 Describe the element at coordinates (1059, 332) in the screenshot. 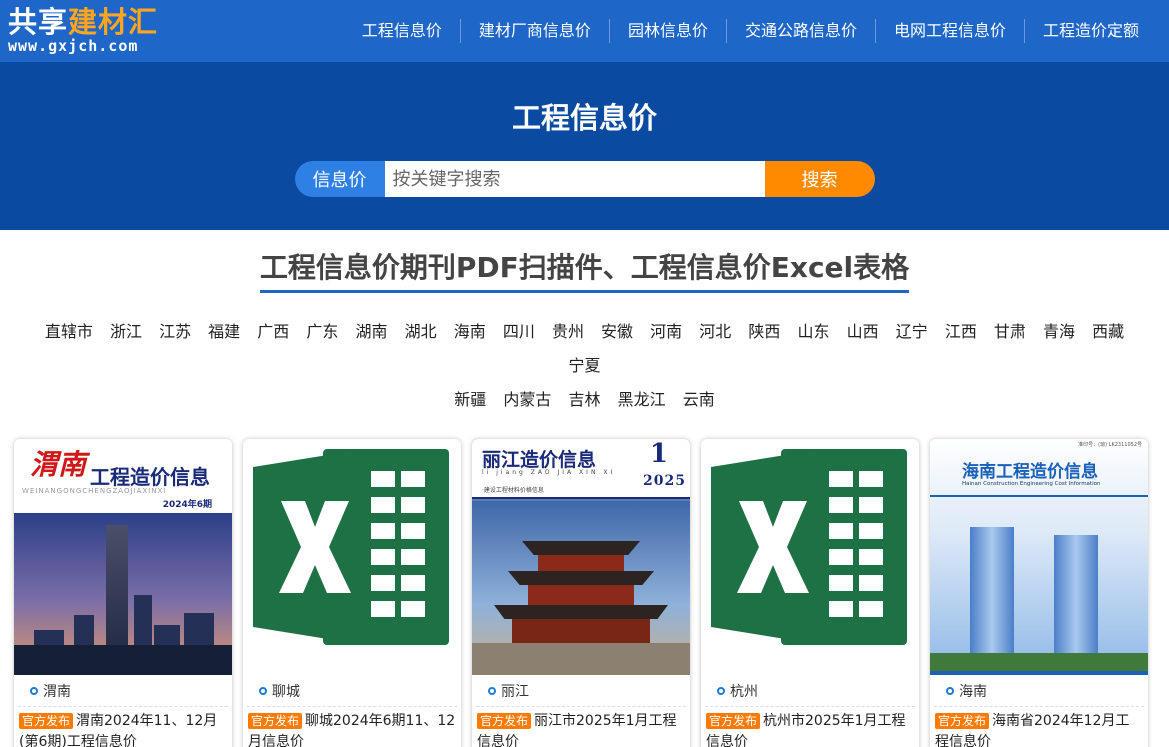

I see `region-link: 青海` at that location.